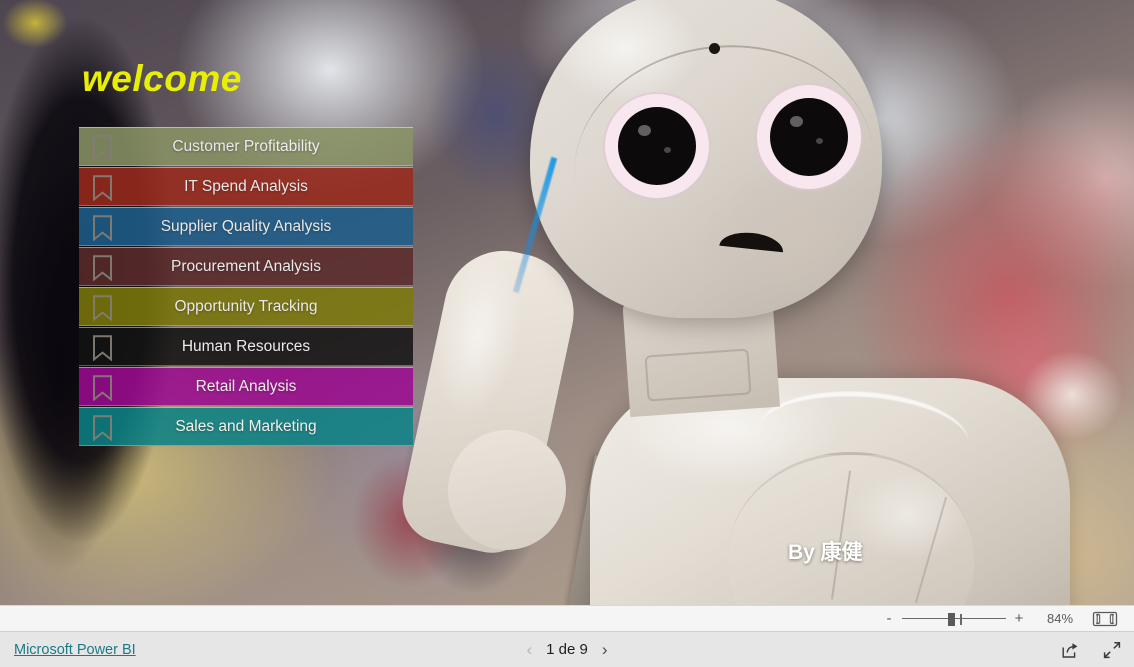 The width and height of the screenshot is (1134, 667). What do you see at coordinates (605, 649) in the screenshot?
I see `next-page-button: ›` at bounding box center [605, 649].